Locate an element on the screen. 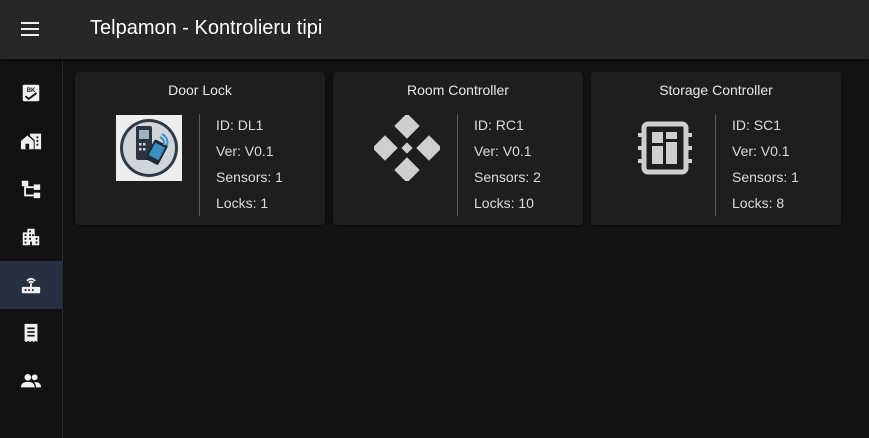 Image resolution: width=869 pixels, height=438 pixels. card-title: Storage Controller is located at coordinates (716, 90).